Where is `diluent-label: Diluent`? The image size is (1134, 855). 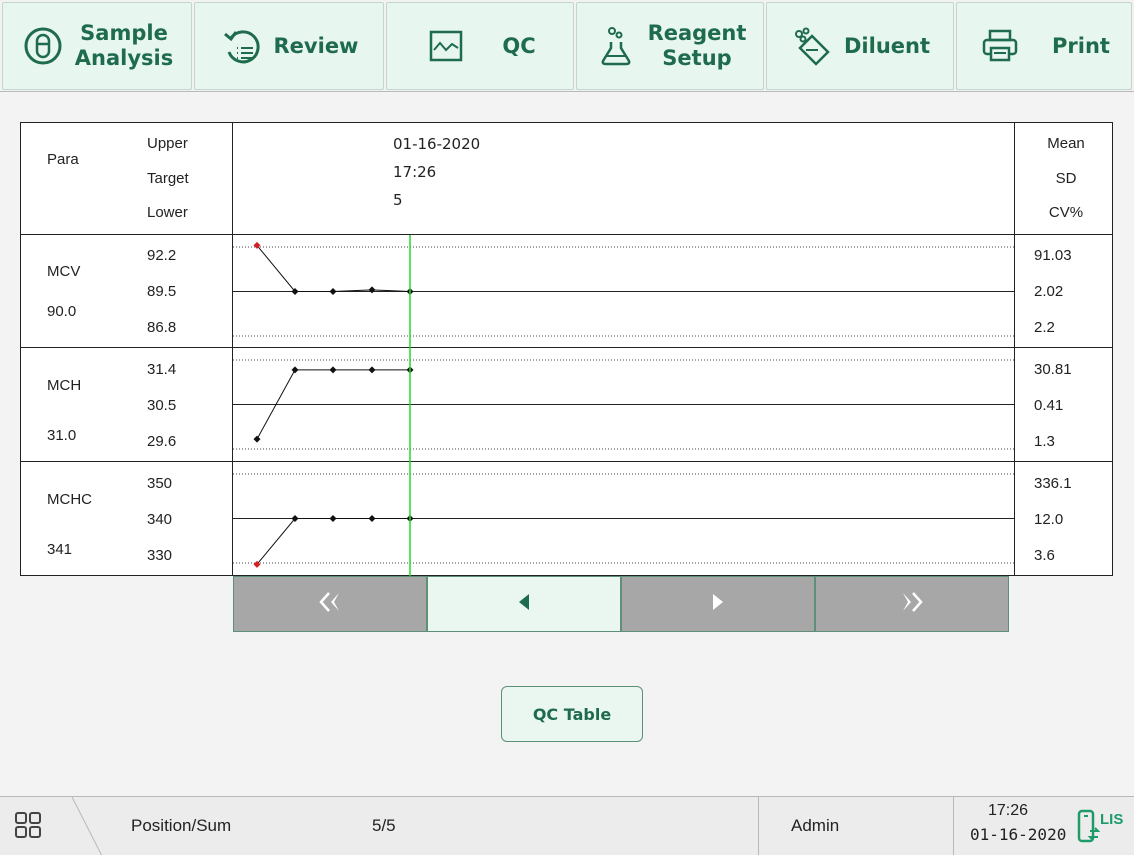
diluent-label: Diluent is located at coordinates (886, 45).